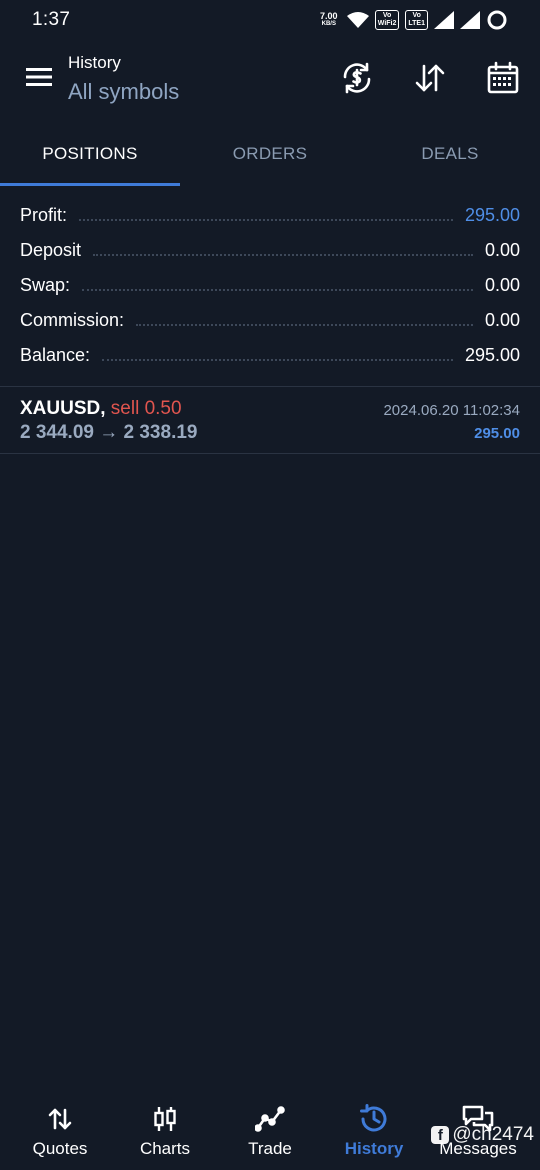 This screenshot has height=1170, width=540. I want to click on network-speed: 7.00 KB/S, so click(329, 20).